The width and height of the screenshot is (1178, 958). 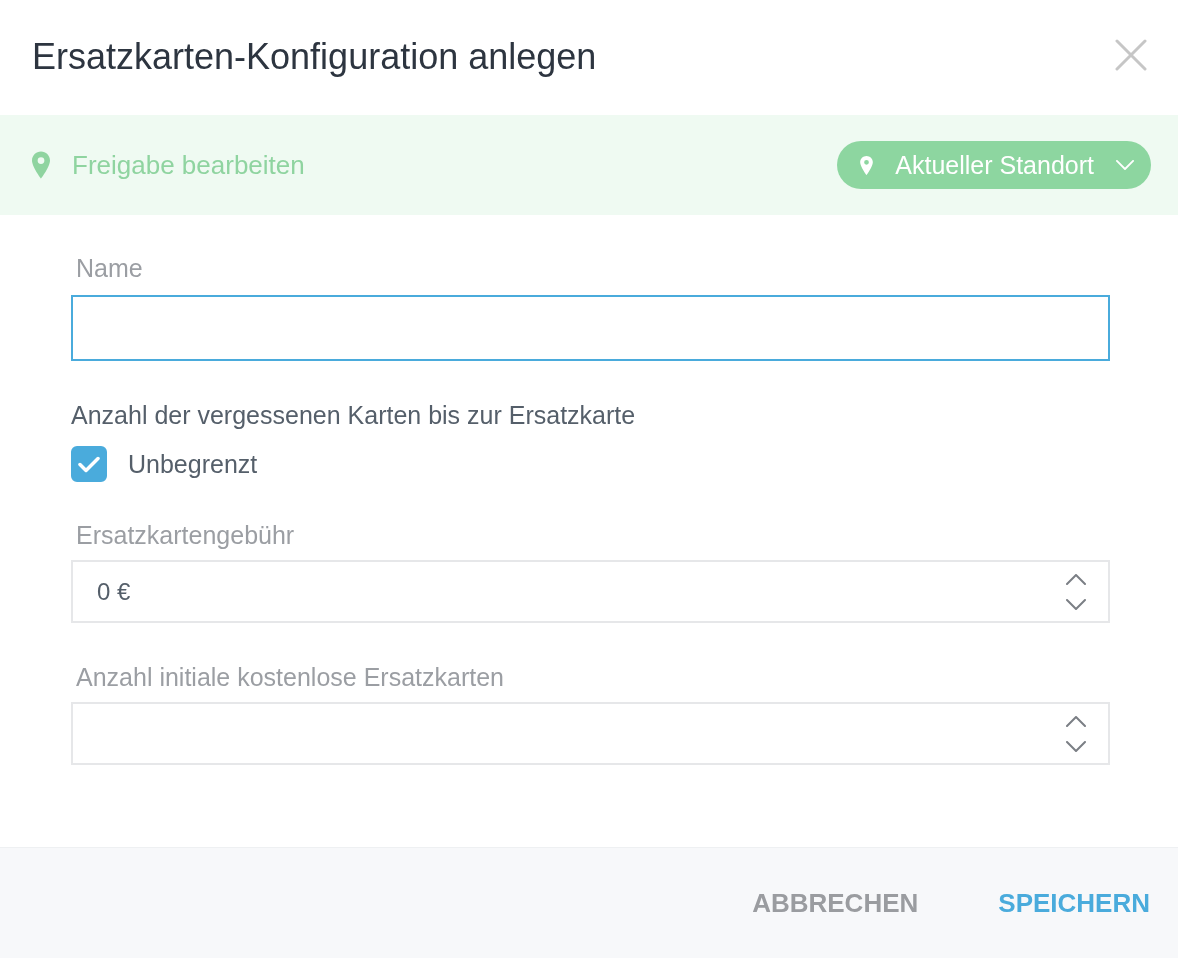 What do you see at coordinates (193, 464) in the screenshot?
I see `checkbox-label: Unbegrenzt` at bounding box center [193, 464].